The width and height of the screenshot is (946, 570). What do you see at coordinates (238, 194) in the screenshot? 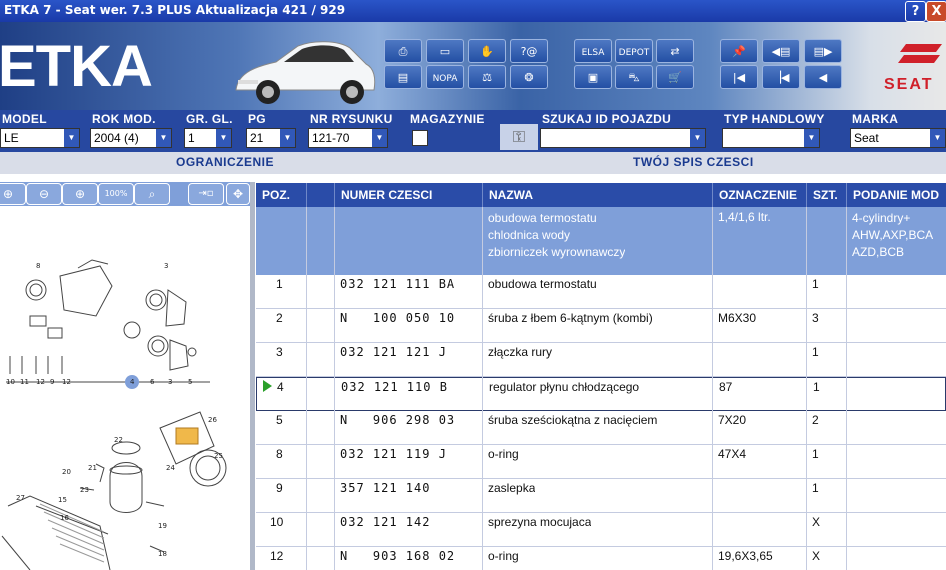
I see `move-icon: ✥` at bounding box center [238, 194].